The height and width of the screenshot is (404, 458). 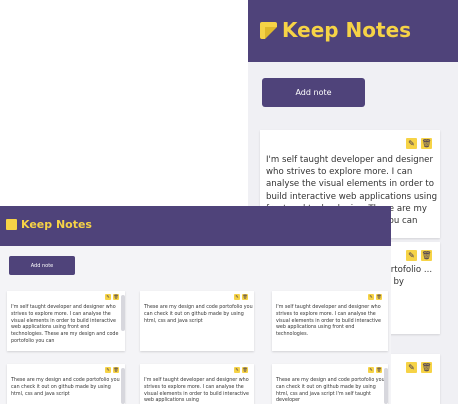 What do you see at coordinates (195, 226) in the screenshot?
I see `app-header: Keep Notes` at bounding box center [195, 226].